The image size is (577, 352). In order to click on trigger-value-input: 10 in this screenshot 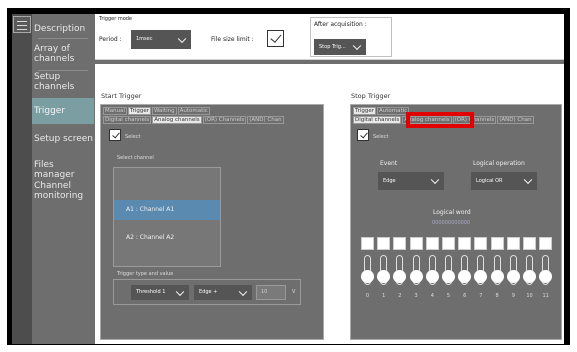, I will do `click(271, 292)`.